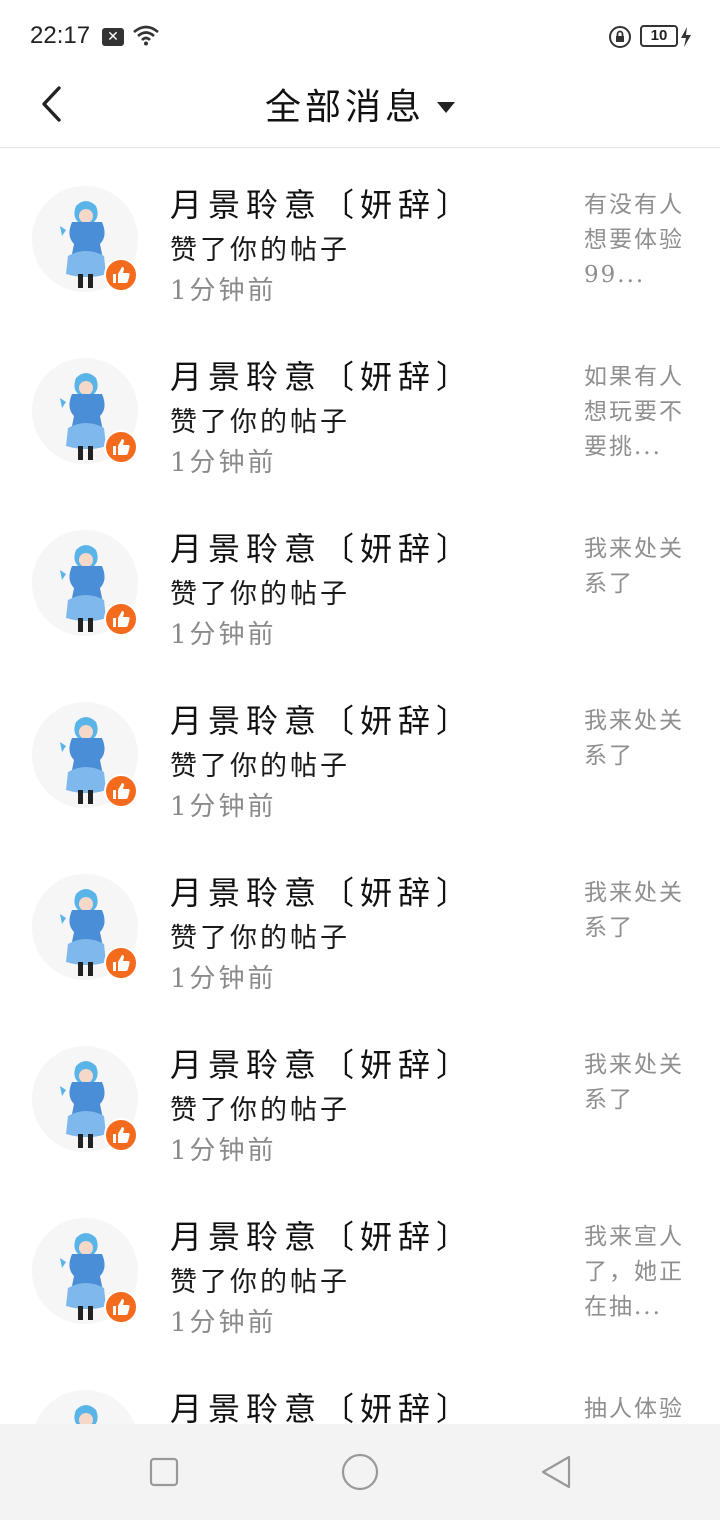 Image resolution: width=720 pixels, height=1520 pixels. Describe the element at coordinates (146, 35) in the screenshot. I see `wifi-icon` at that location.